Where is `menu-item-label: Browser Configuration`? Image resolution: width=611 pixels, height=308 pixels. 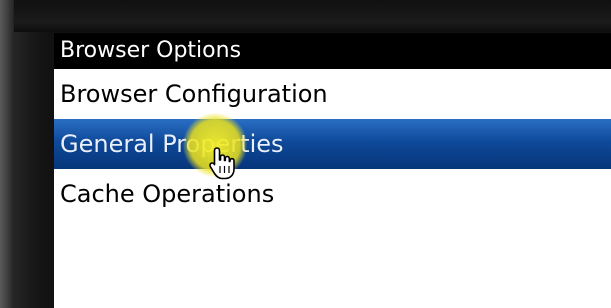
menu-item-label: Browser Configuration is located at coordinates (194, 94).